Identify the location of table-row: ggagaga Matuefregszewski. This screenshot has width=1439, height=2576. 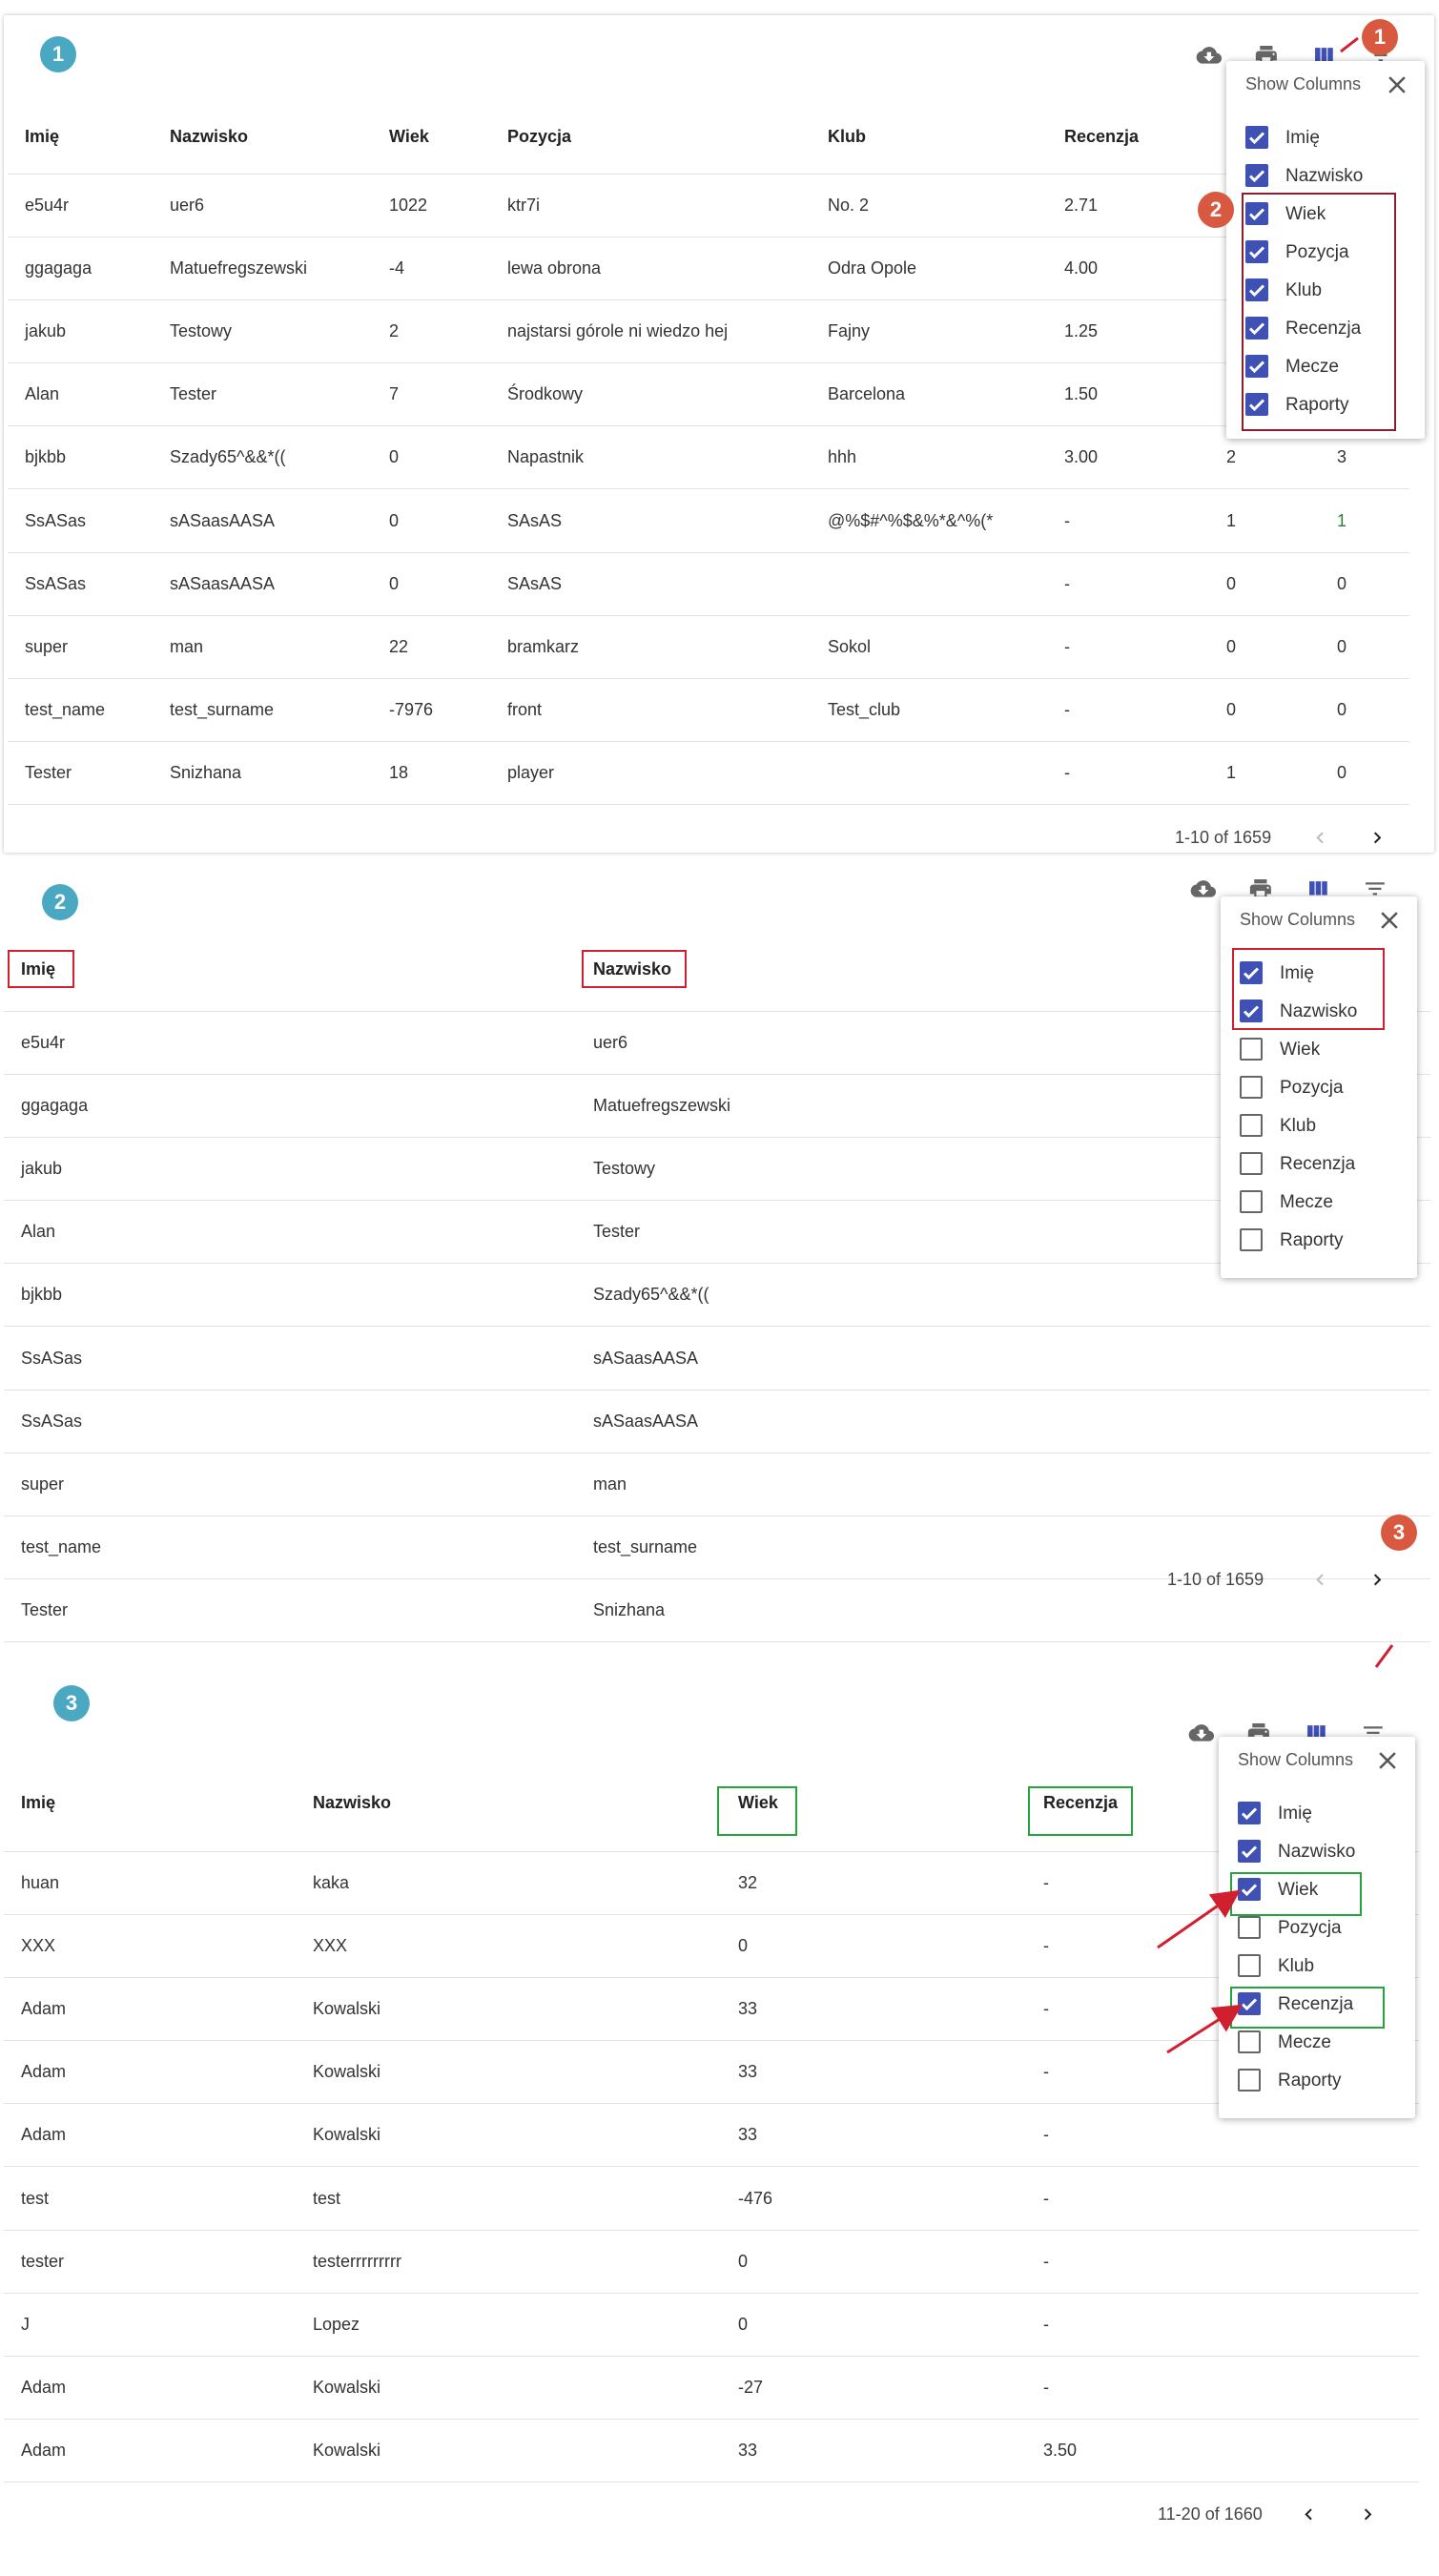
(717, 1106).